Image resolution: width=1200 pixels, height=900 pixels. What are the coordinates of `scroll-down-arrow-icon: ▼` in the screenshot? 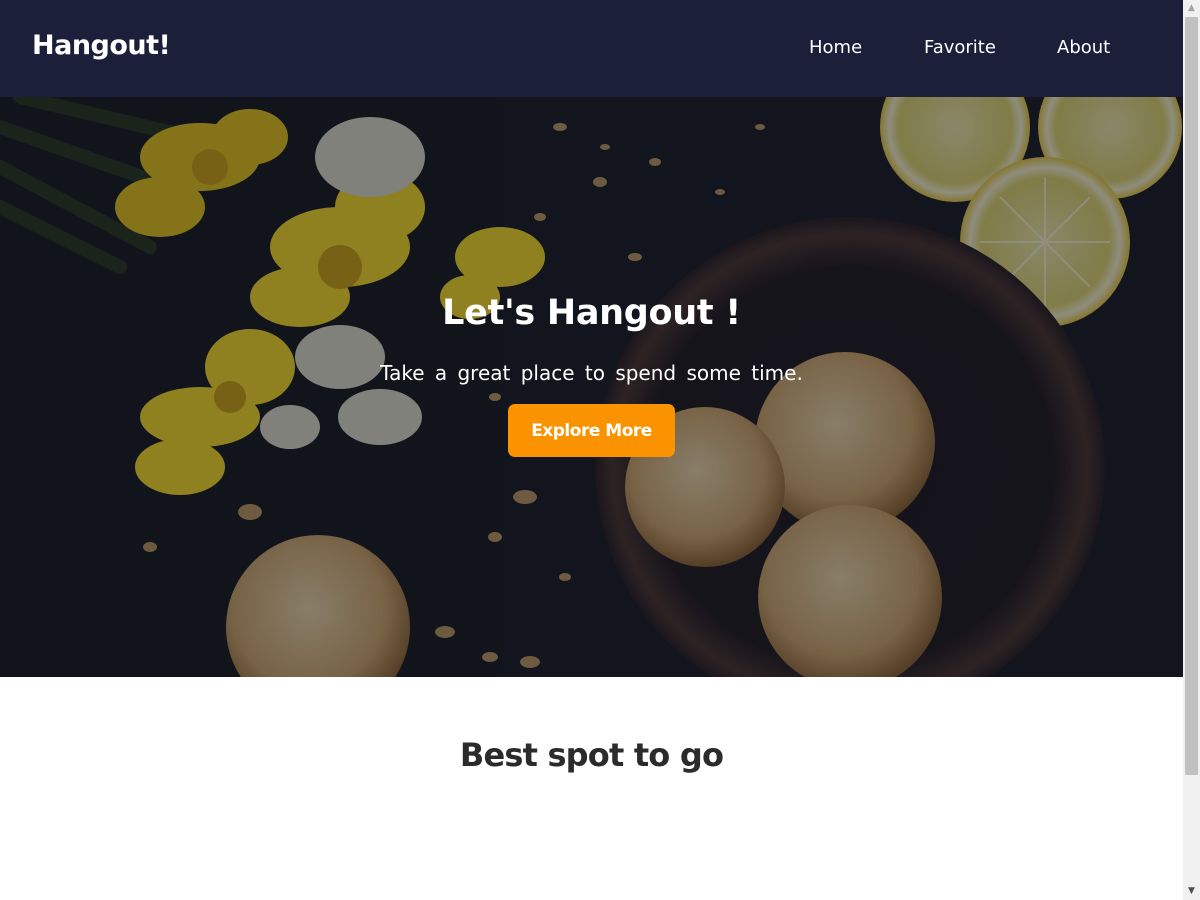 It's located at (1191, 891).